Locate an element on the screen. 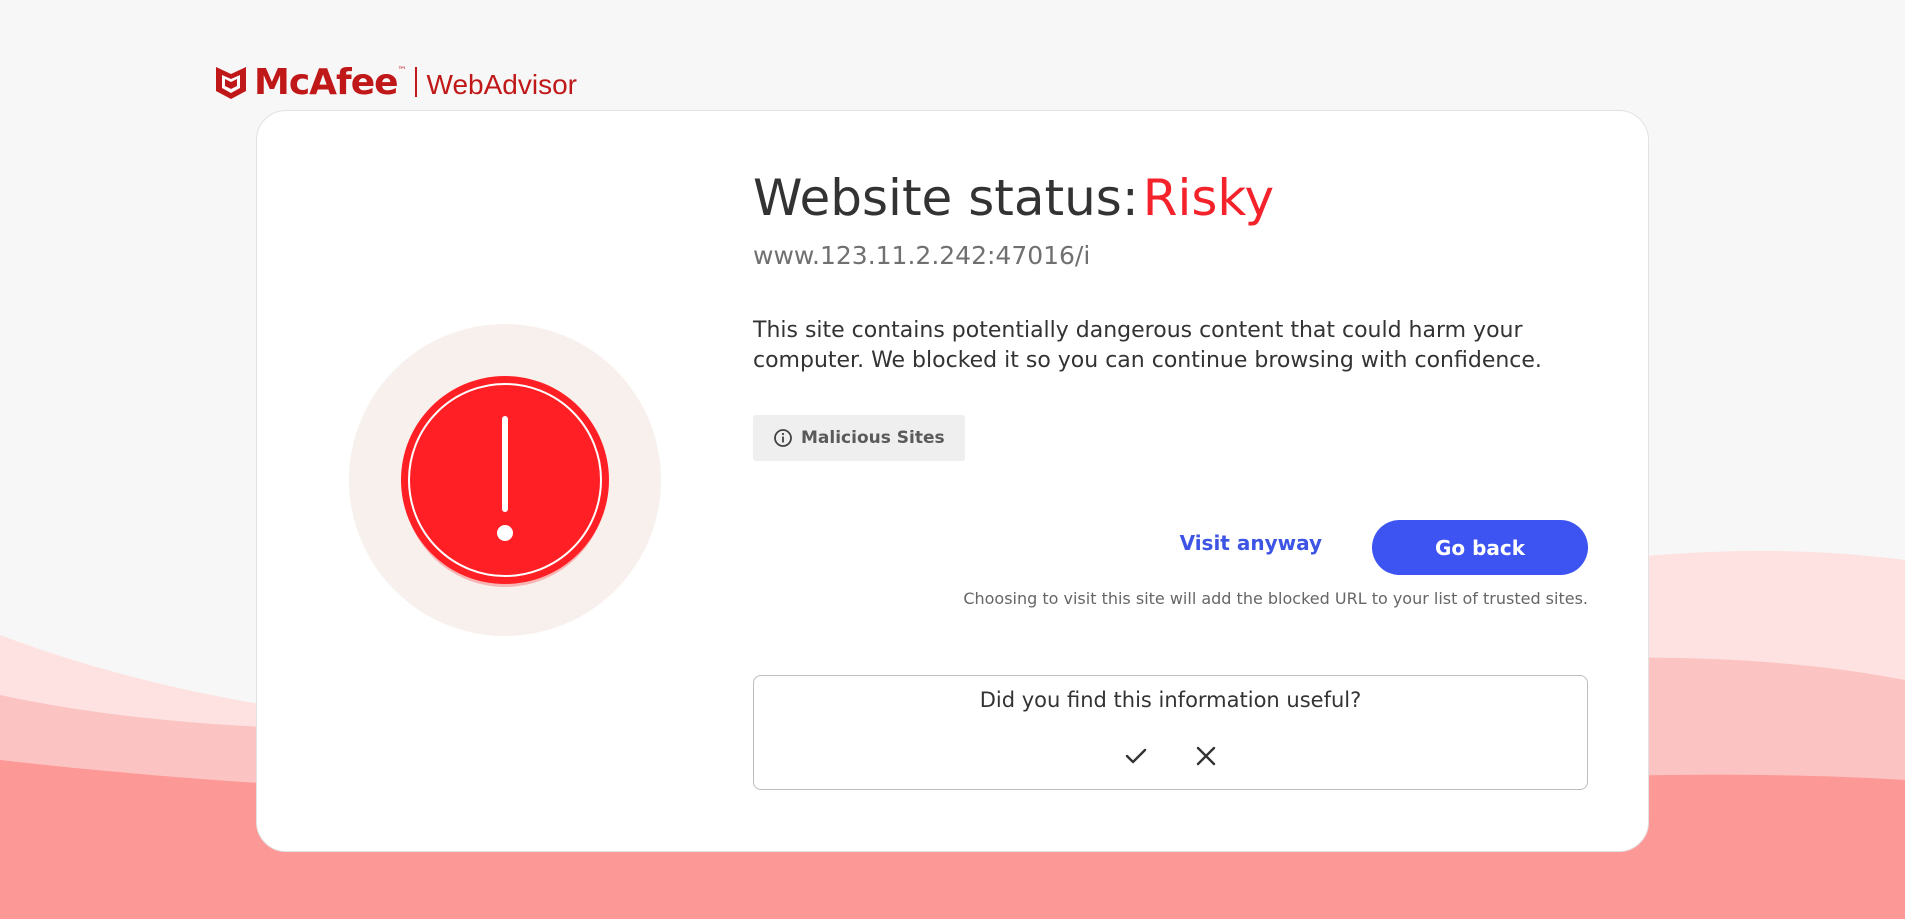  alert-graphic is located at coordinates (505, 480).